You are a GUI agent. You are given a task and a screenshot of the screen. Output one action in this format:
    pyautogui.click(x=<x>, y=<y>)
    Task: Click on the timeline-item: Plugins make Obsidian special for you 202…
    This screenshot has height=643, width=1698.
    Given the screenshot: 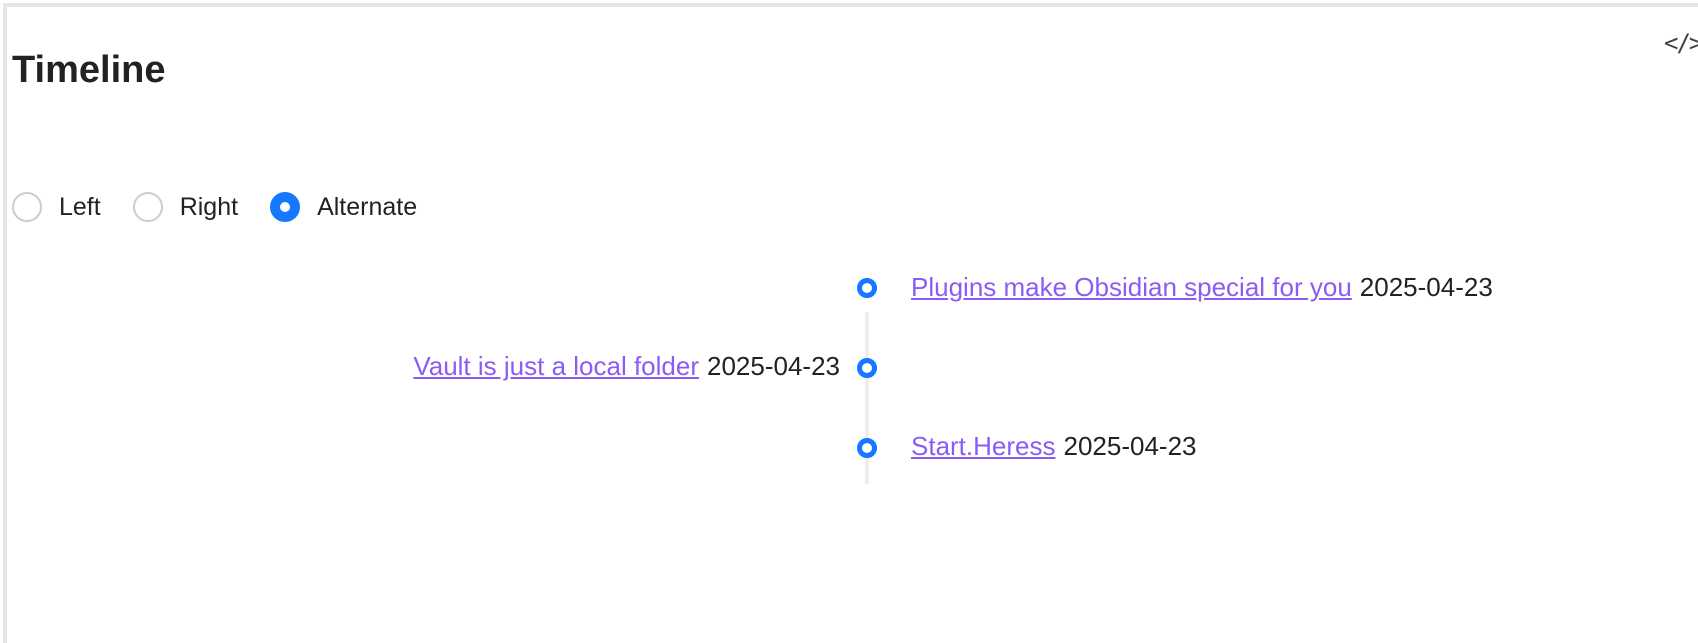 What is the action you would take?
    pyautogui.click(x=1202, y=287)
    